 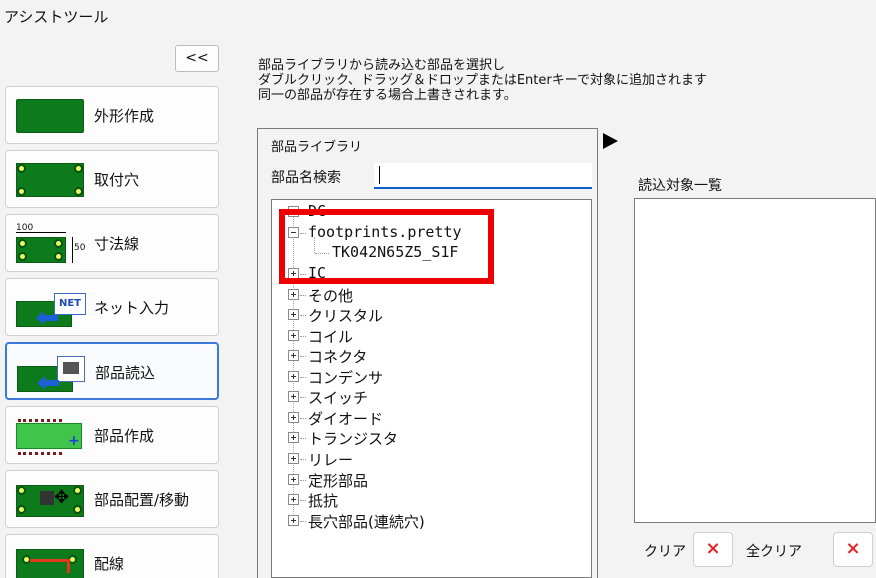 I want to click on tree-node-label: 長穴部品(連続穴), so click(x=366, y=522).